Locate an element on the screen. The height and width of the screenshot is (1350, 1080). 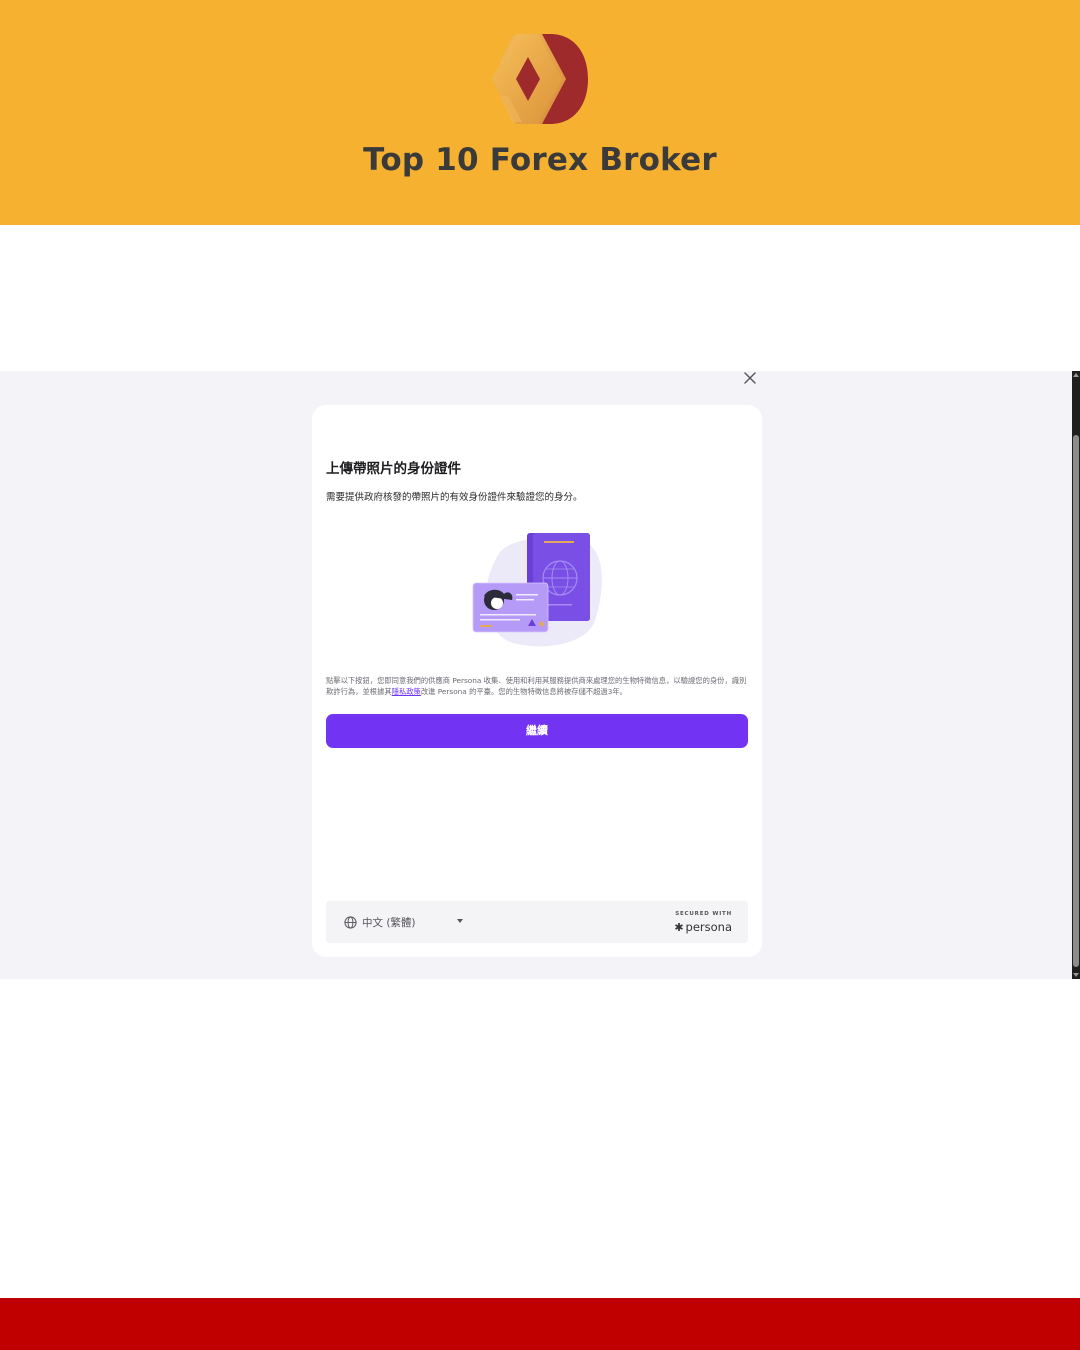
card-subtitle: 需要提供政府核發的帶照片的有效身份證件來驗證您的身分。 is located at coordinates (454, 497).